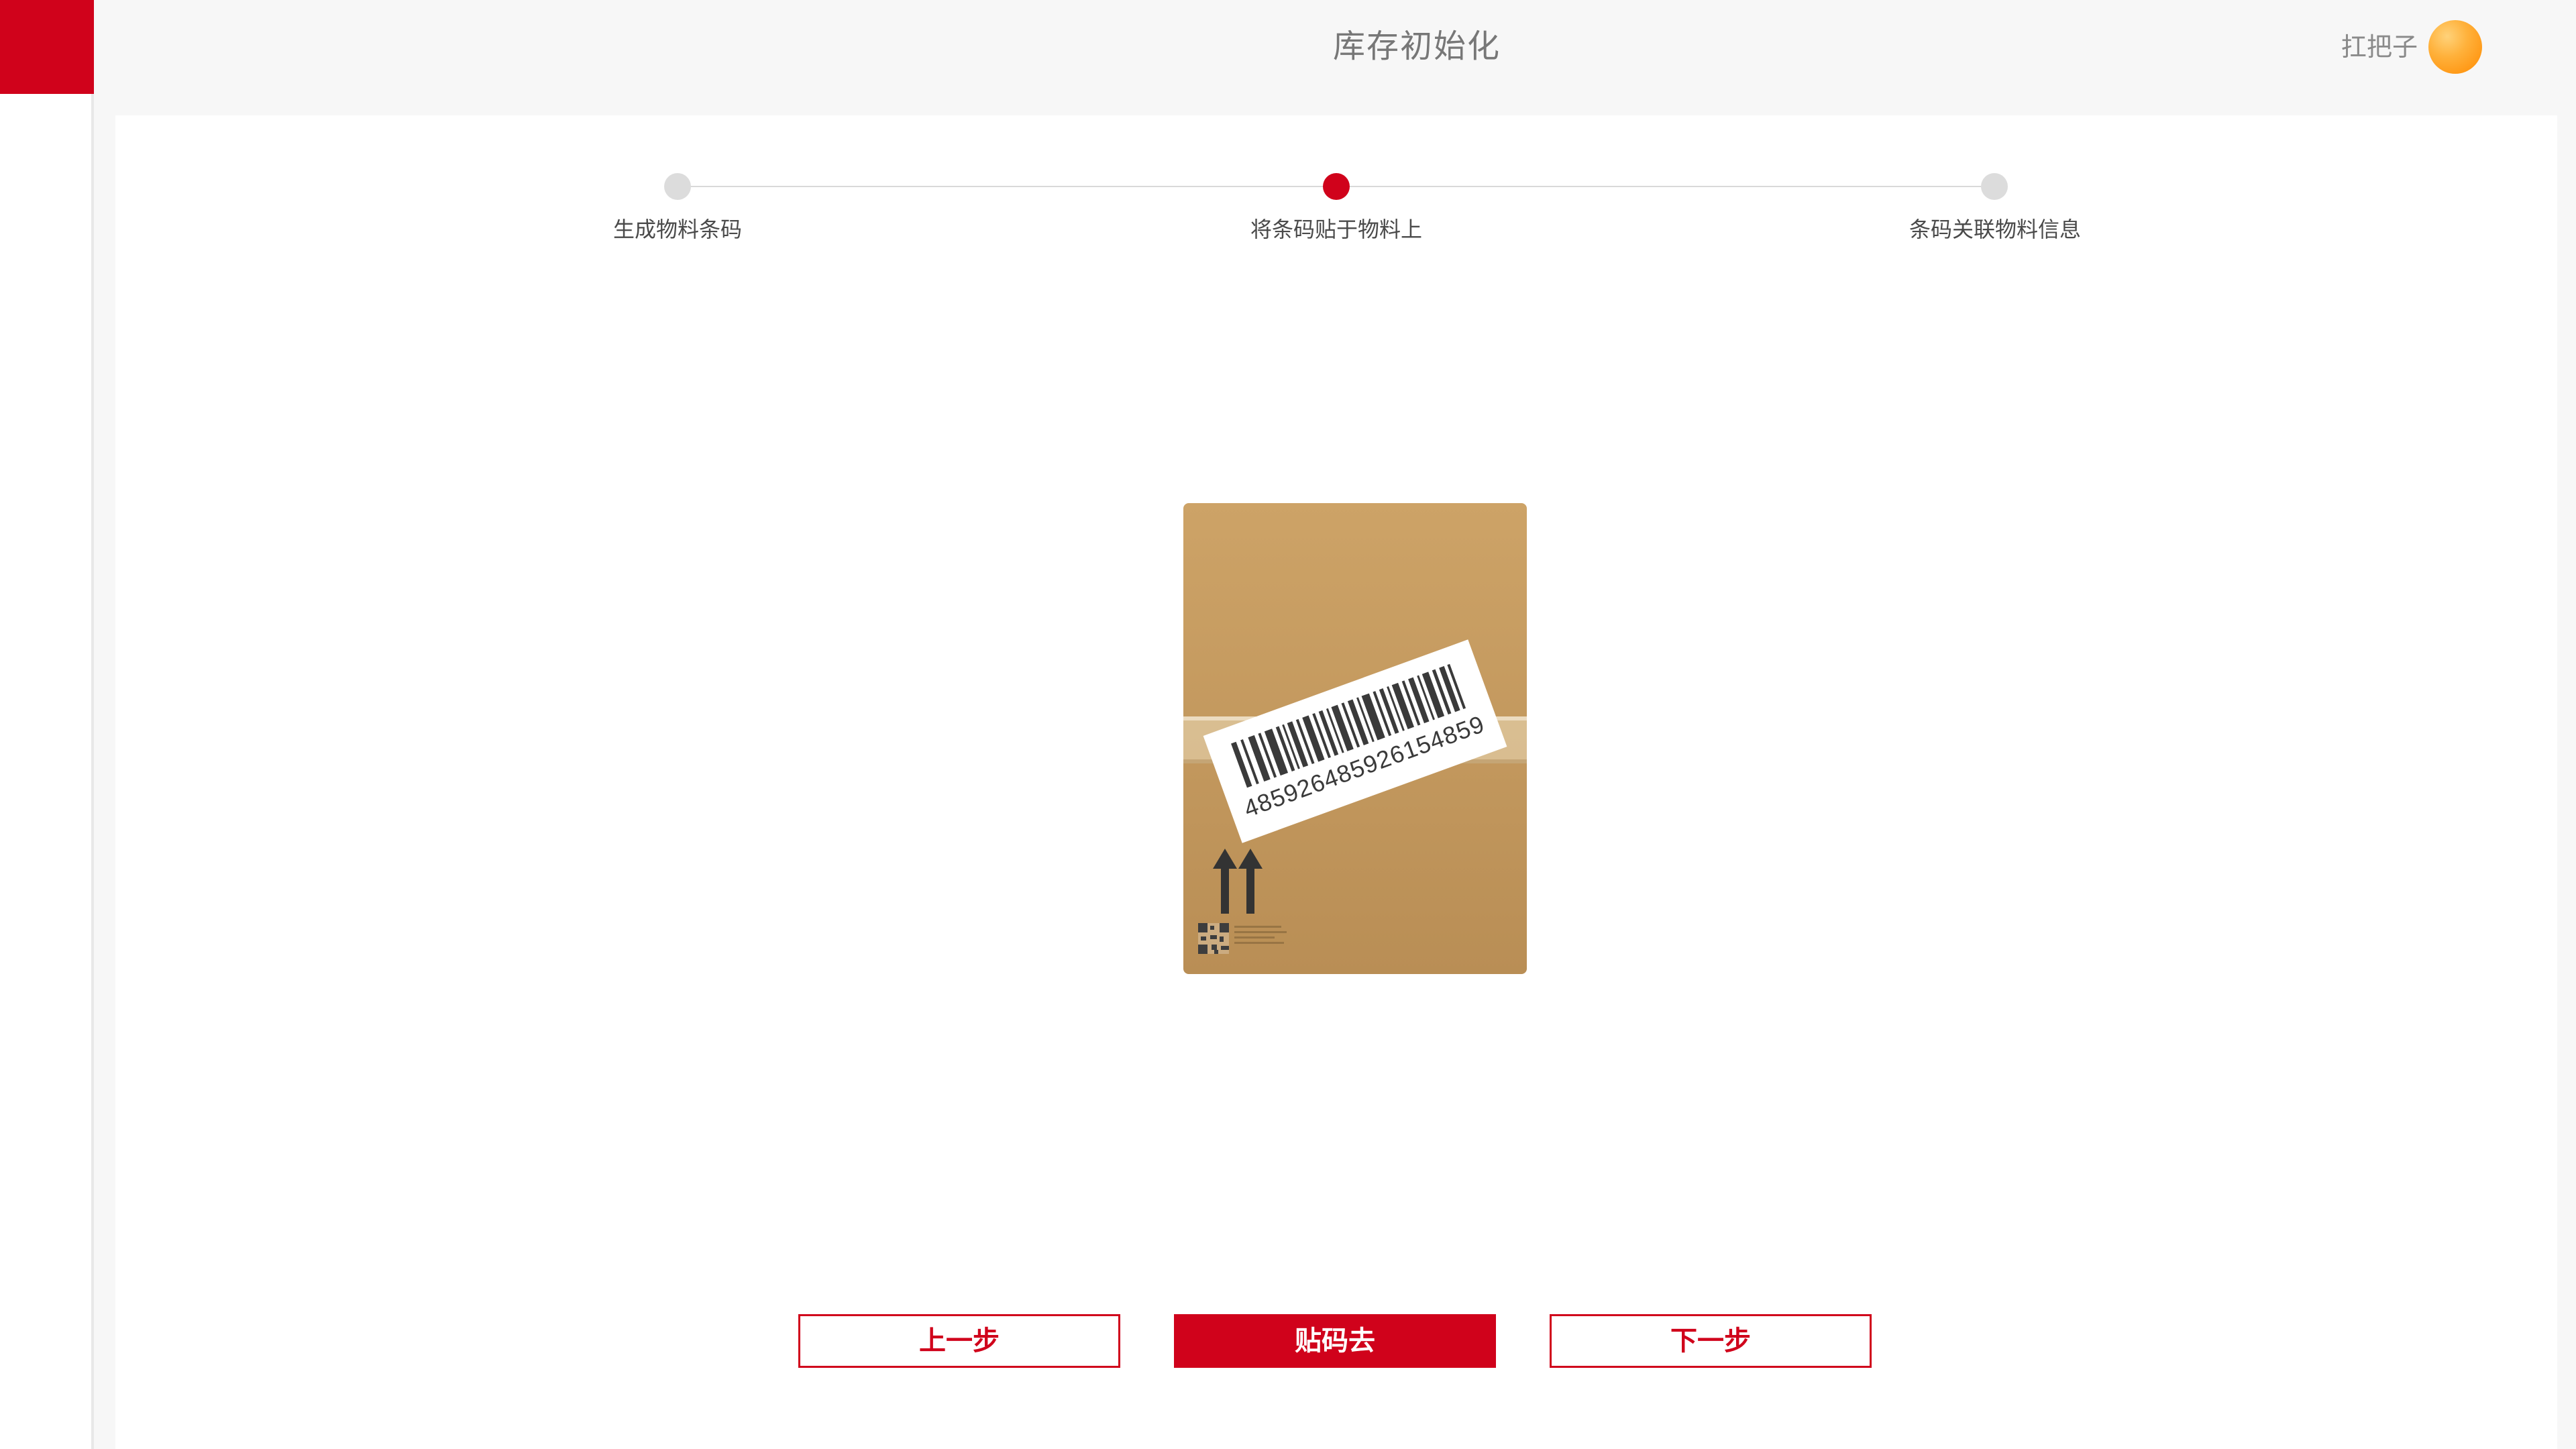  I want to click on stick-barcode-button: 贴码去, so click(1335, 1341).